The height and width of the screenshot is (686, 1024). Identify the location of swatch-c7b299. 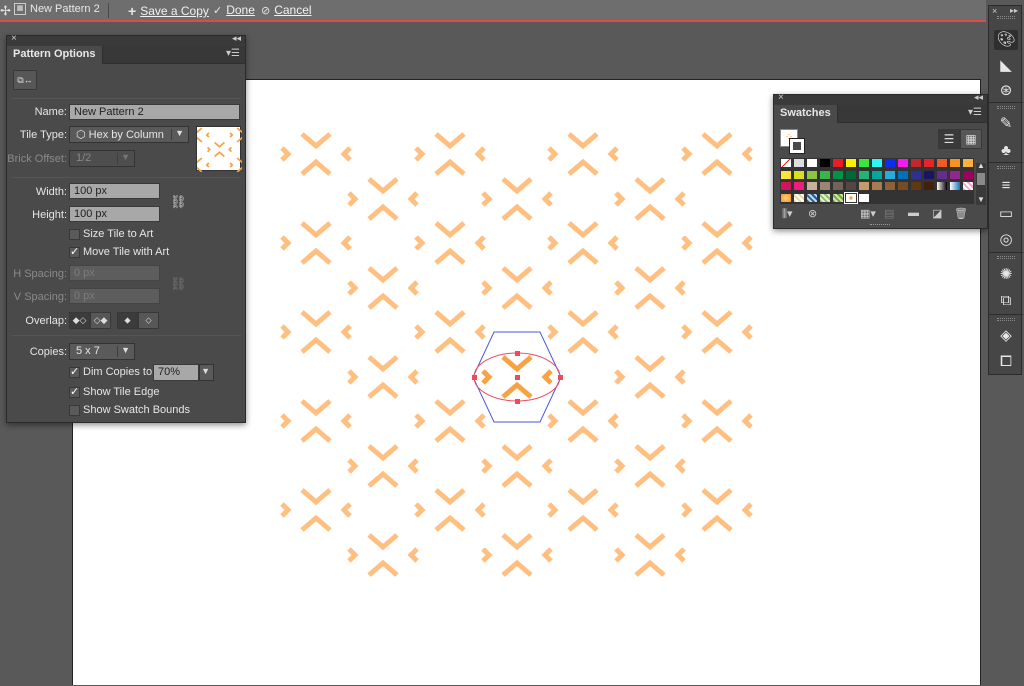
(812, 186).